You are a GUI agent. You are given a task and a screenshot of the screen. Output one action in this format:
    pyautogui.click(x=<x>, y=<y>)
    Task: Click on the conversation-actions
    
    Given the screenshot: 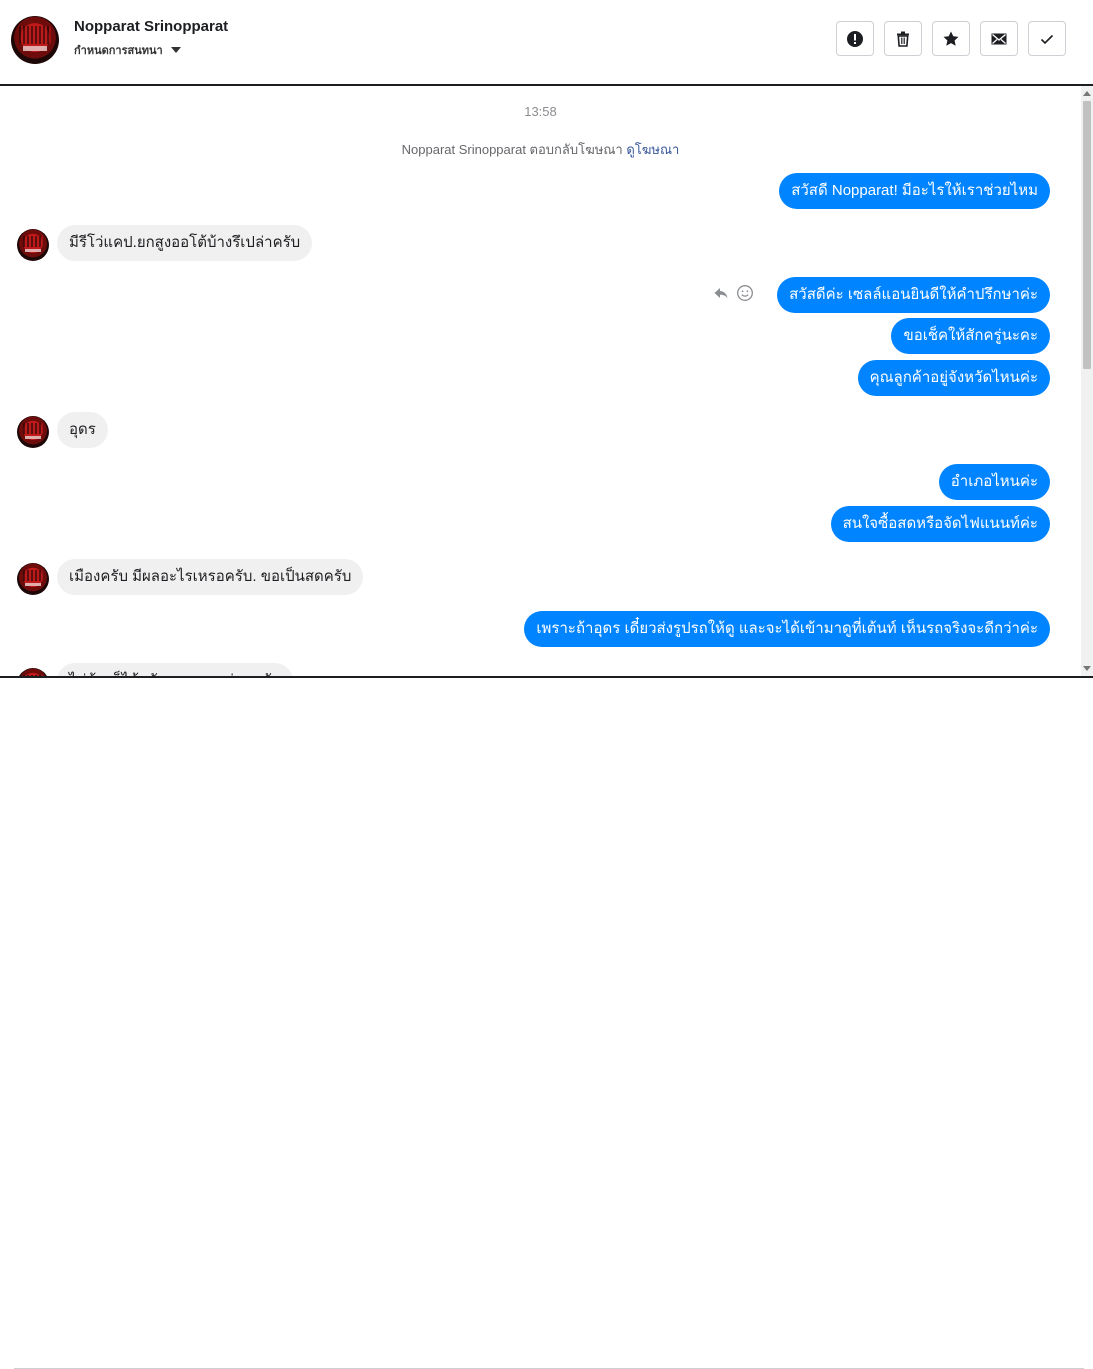 What is the action you would take?
    pyautogui.click(x=951, y=38)
    